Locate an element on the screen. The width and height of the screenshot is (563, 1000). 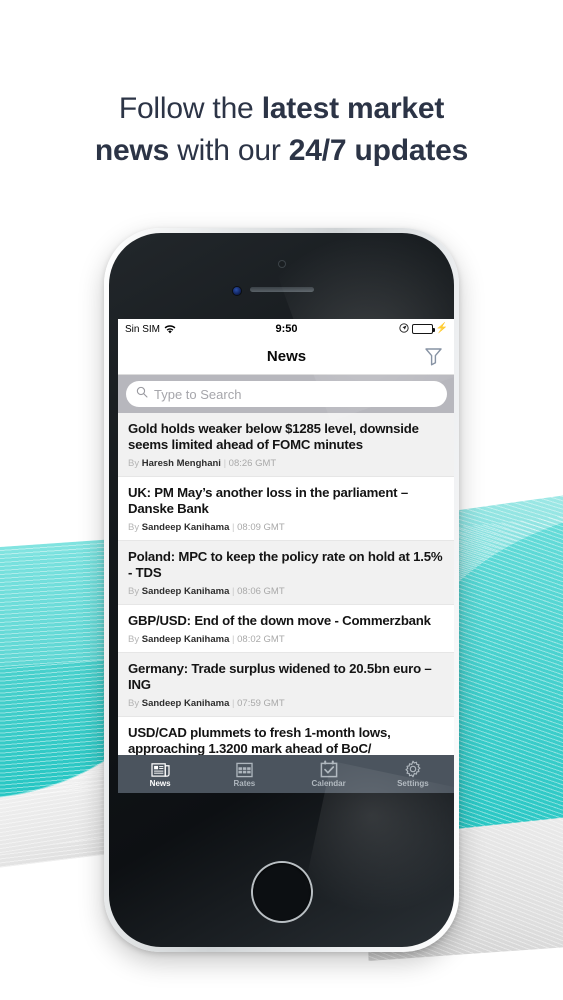
app-navbar: News is located at coordinates (286, 357).